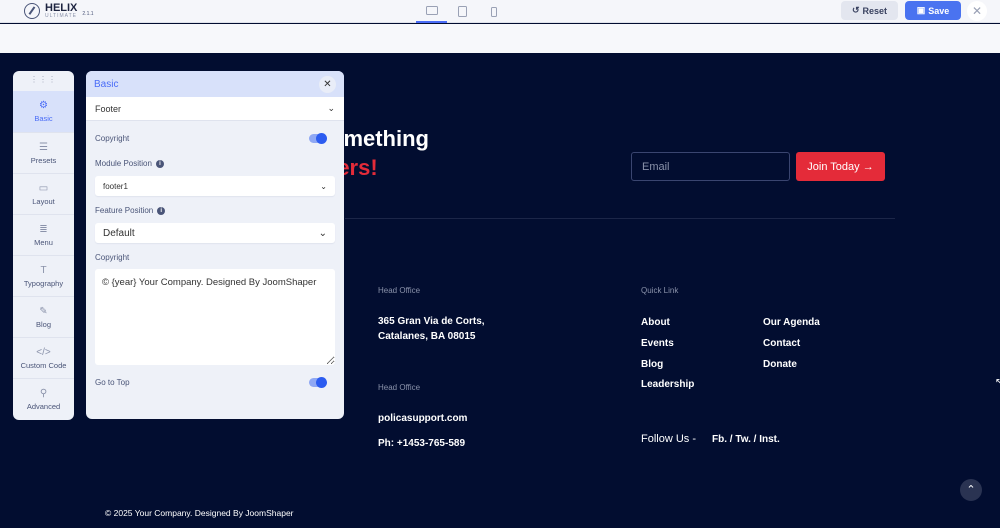  I want to click on link-blog: Blog, so click(652, 364).